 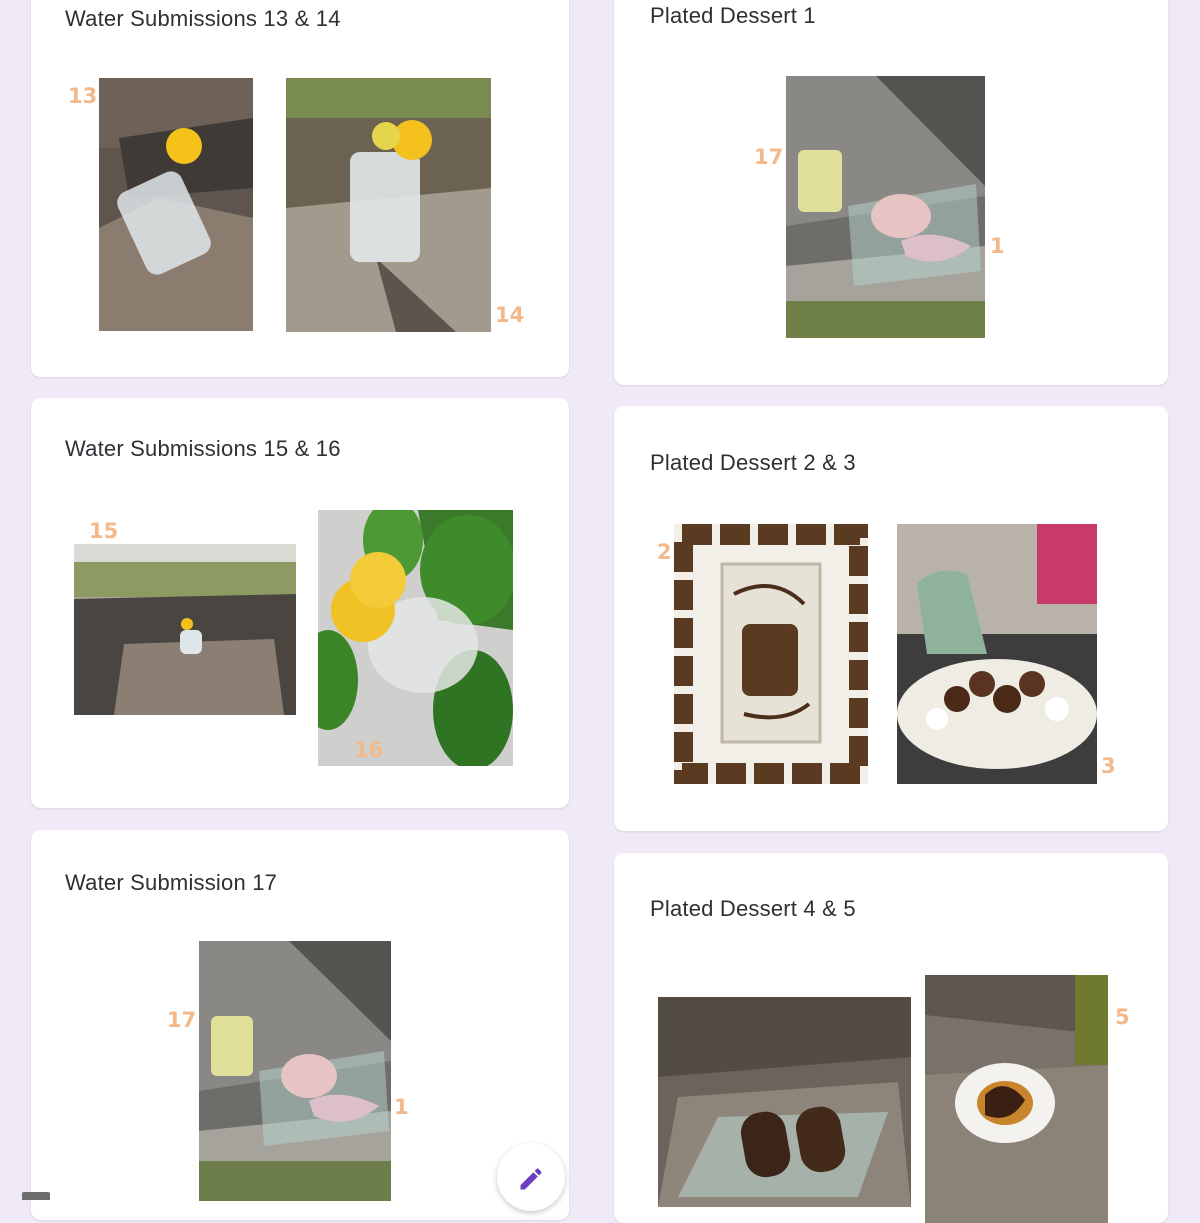 What do you see at coordinates (664, 552) in the screenshot?
I see `photo-number-label: 2` at bounding box center [664, 552].